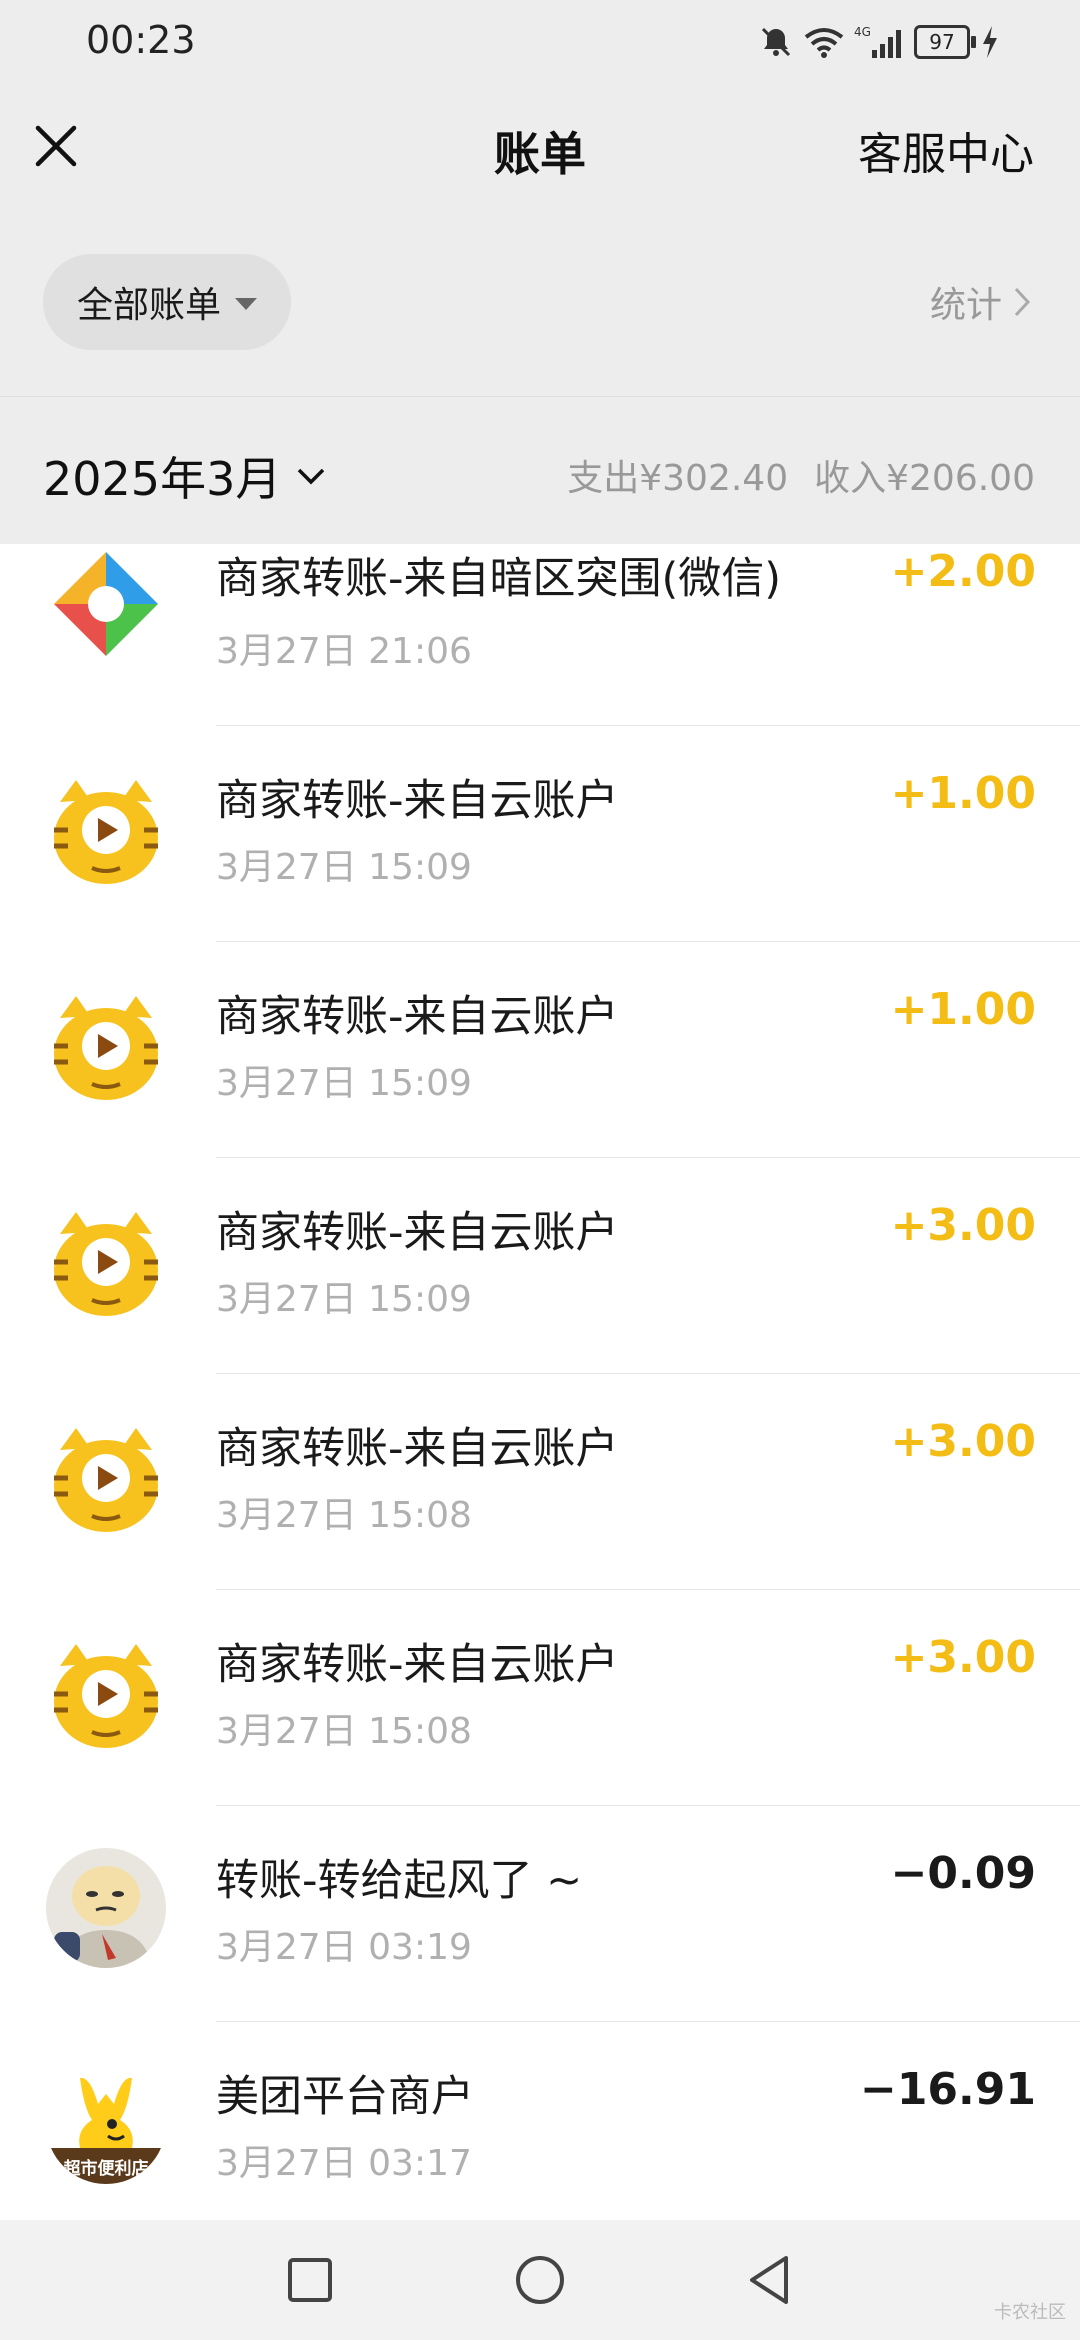  I want to click on month-totals: 支出¥302.40 收入¥206.00, so click(801, 475).